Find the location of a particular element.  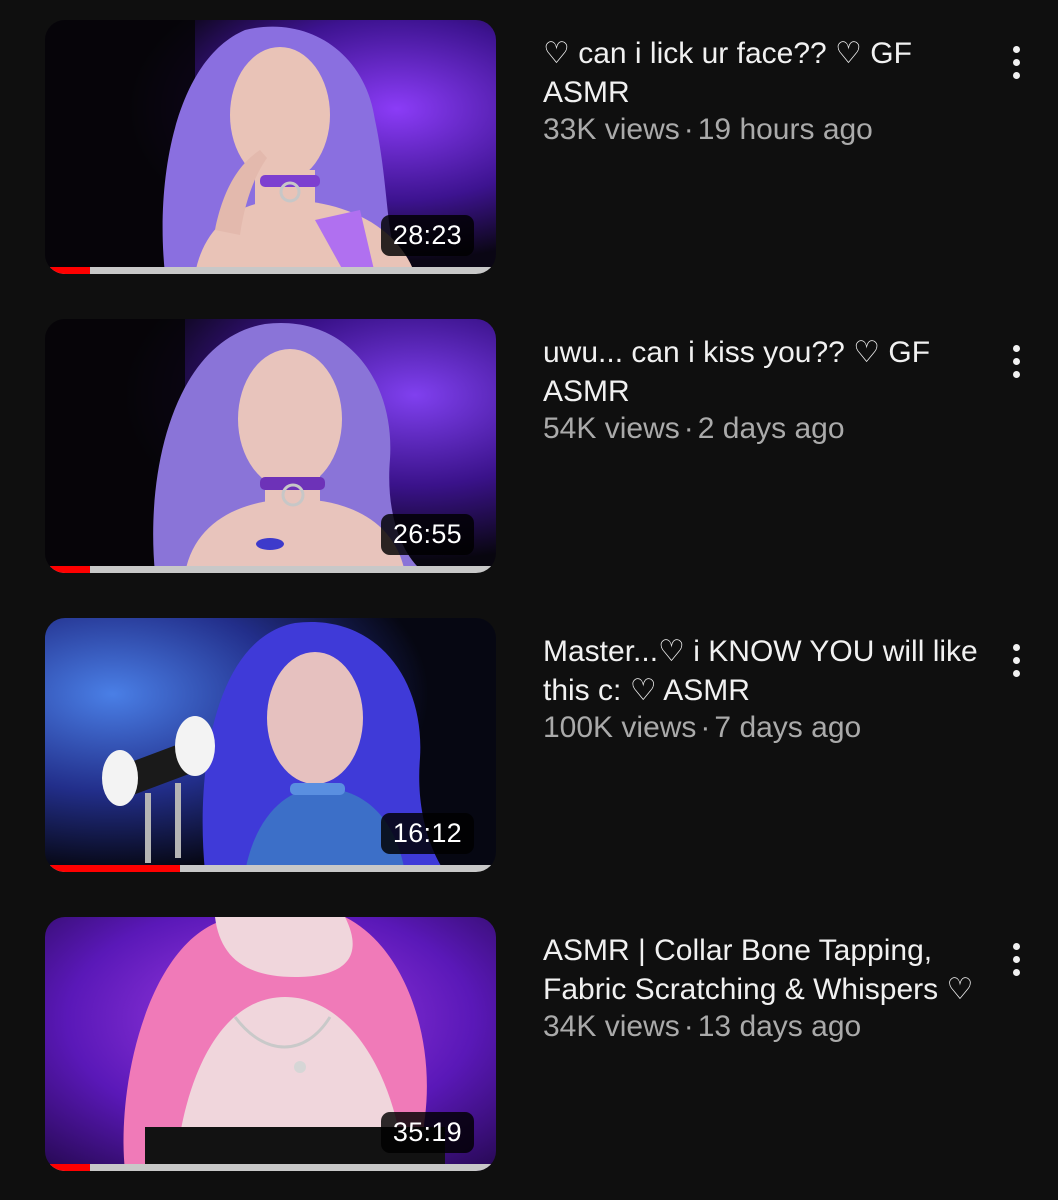

video-stats: 100K views · 7 days ago is located at coordinates (763, 728).